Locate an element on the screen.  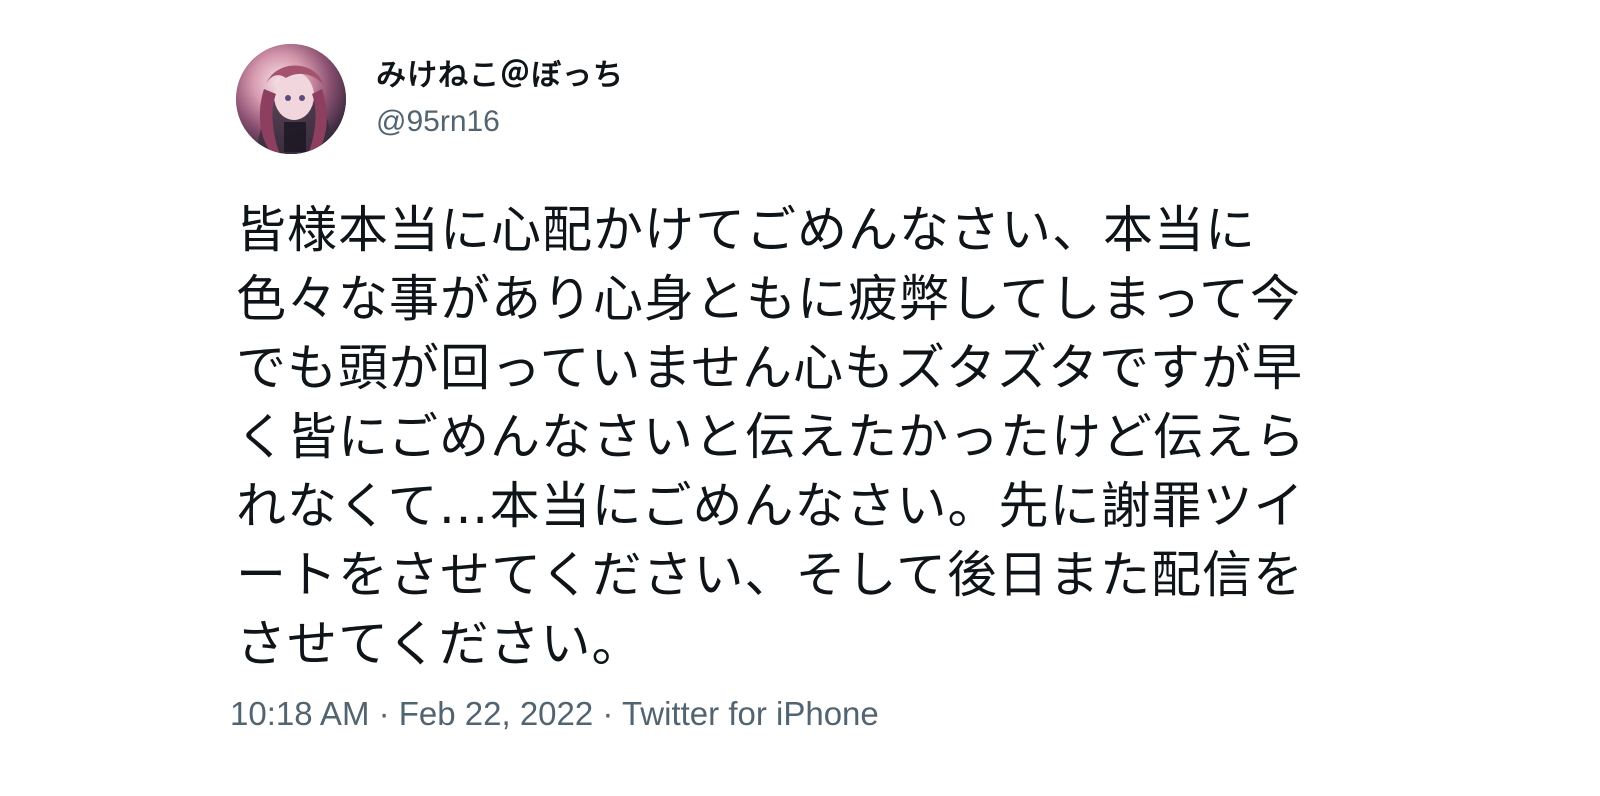
user-handle: @95rn16 is located at coordinates (500, 122).